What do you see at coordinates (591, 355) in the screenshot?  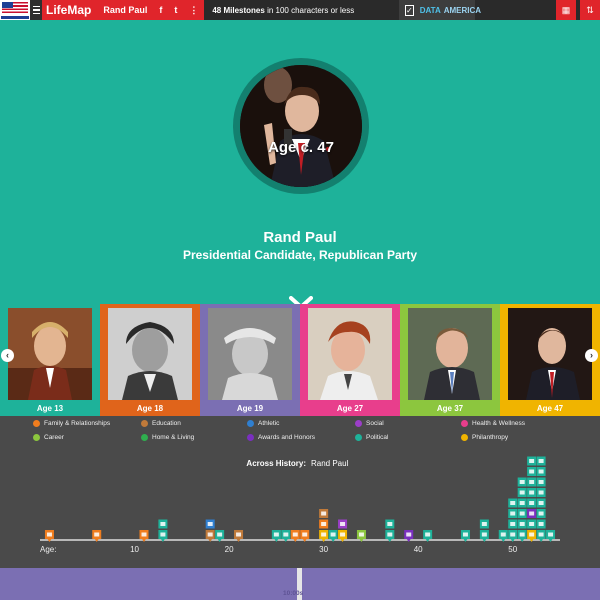 I see `next-arrow-icon: ›` at bounding box center [591, 355].